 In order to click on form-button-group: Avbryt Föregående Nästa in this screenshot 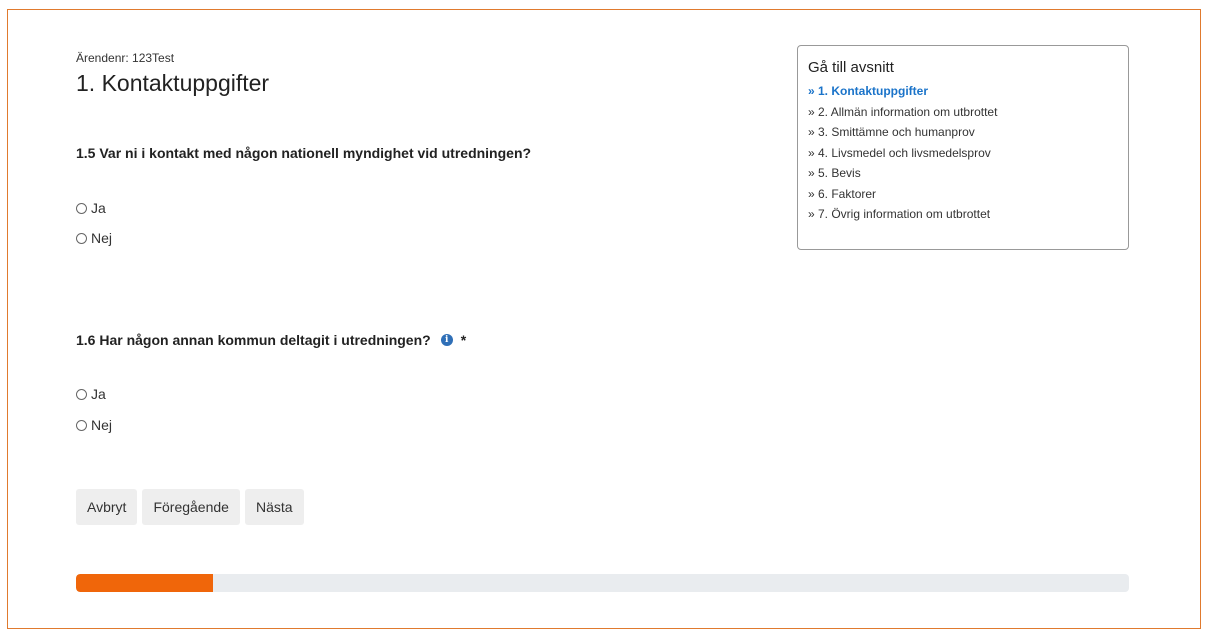, I will do `click(190, 507)`.